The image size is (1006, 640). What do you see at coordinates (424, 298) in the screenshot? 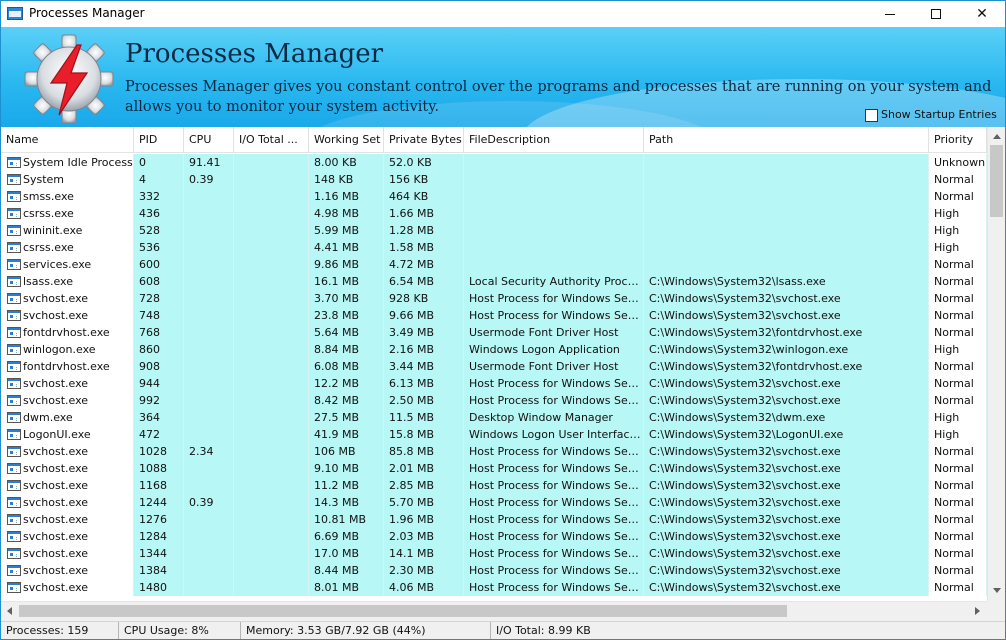
I see `cell-private-bytes: 928 KB` at bounding box center [424, 298].